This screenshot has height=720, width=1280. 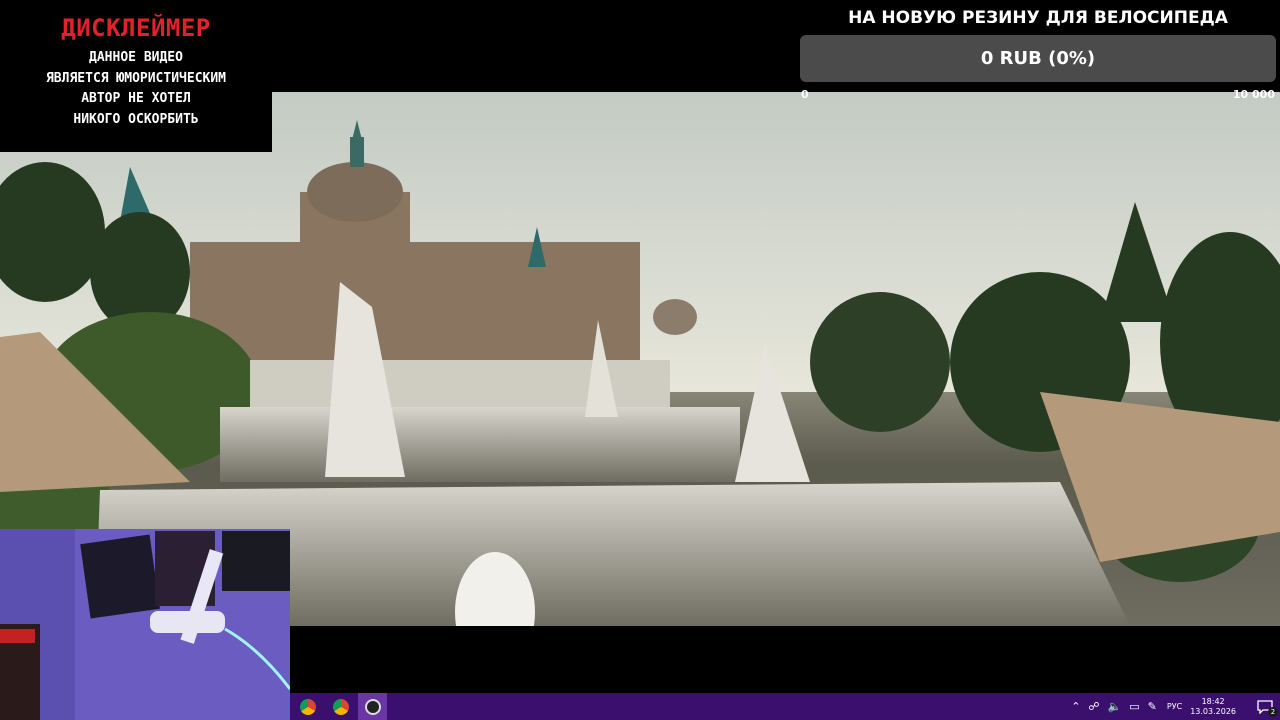 What do you see at coordinates (1115, 706) in the screenshot?
I see `volume-icon: 🔈` at bounding box center [1115, 706].